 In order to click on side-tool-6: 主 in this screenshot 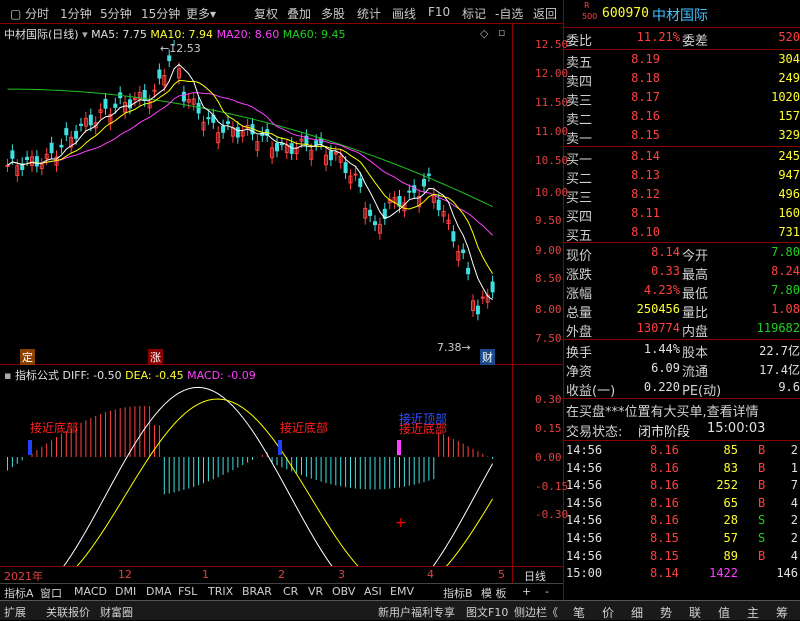, I will do `click(753, 612)`.